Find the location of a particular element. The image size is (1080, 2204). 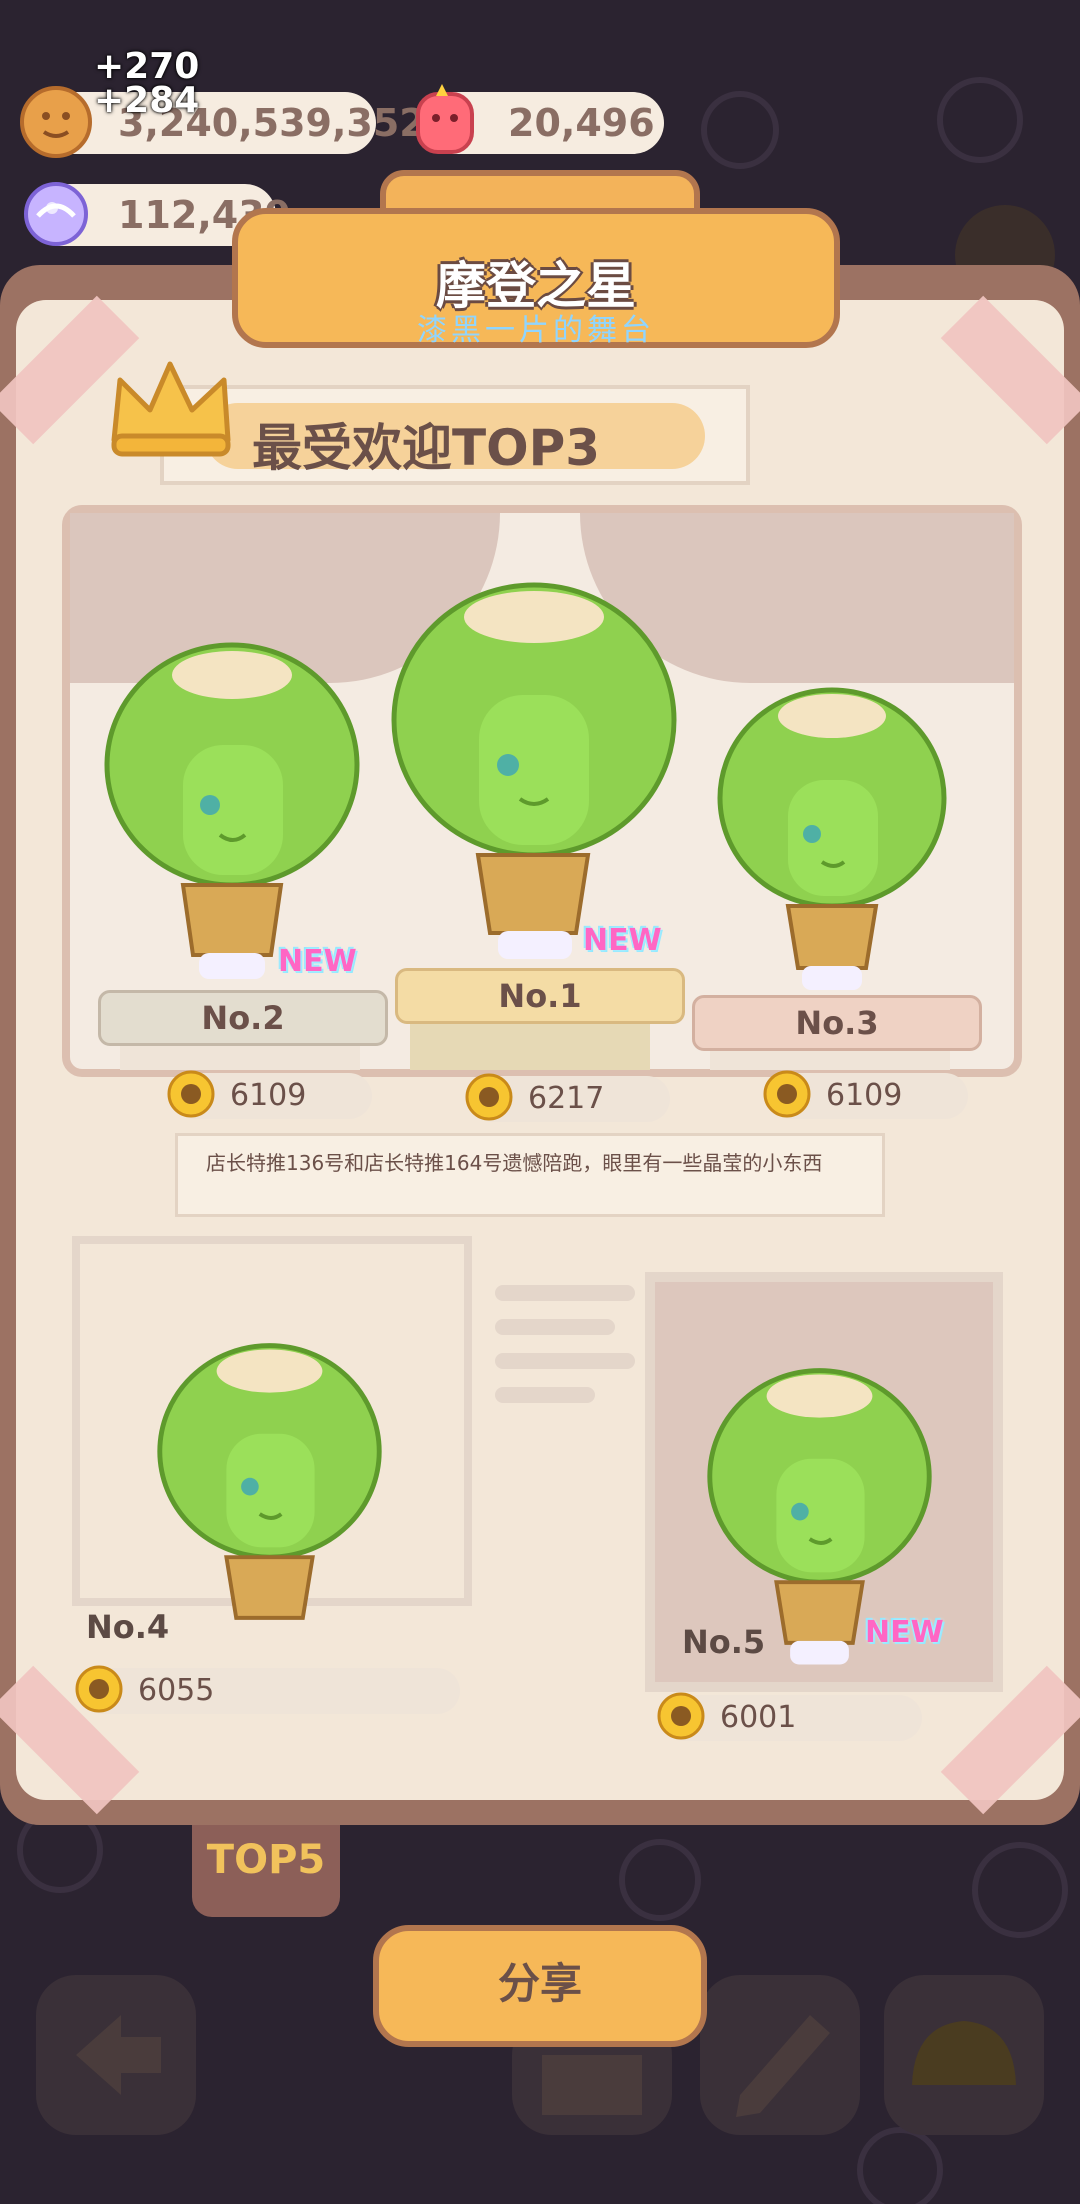

character-no2 is located at coordinates (232, 810).